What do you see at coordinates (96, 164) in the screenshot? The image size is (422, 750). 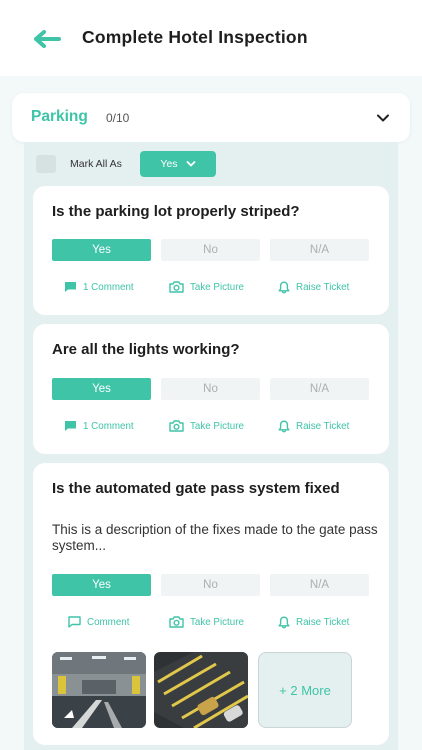 I see `mark-all-label: Mark All As` at bounding box center [96, 164].